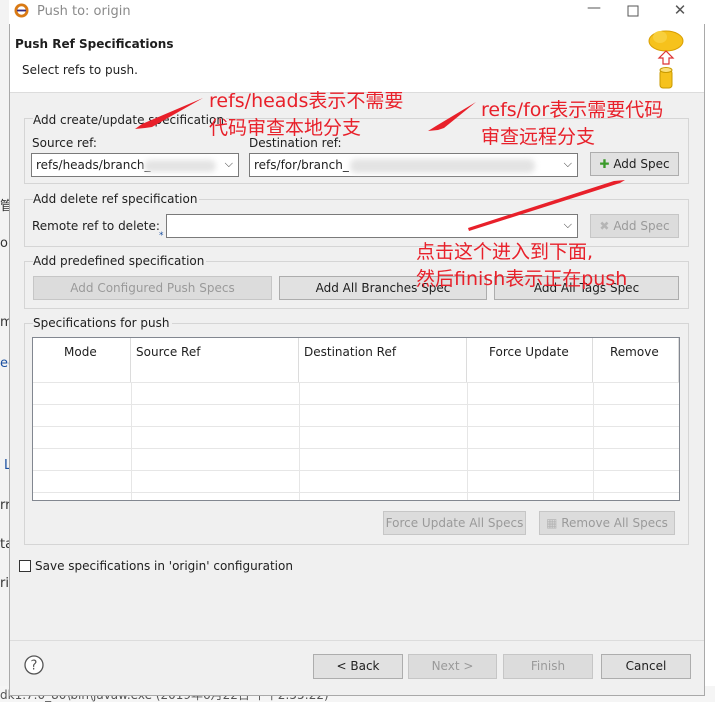 The width and height of the screenshot is (715, 703). Describe the element at coordinates (538, 137) in the screenshot. I see `annotation-for-line2: 审查远程分支` at that location.